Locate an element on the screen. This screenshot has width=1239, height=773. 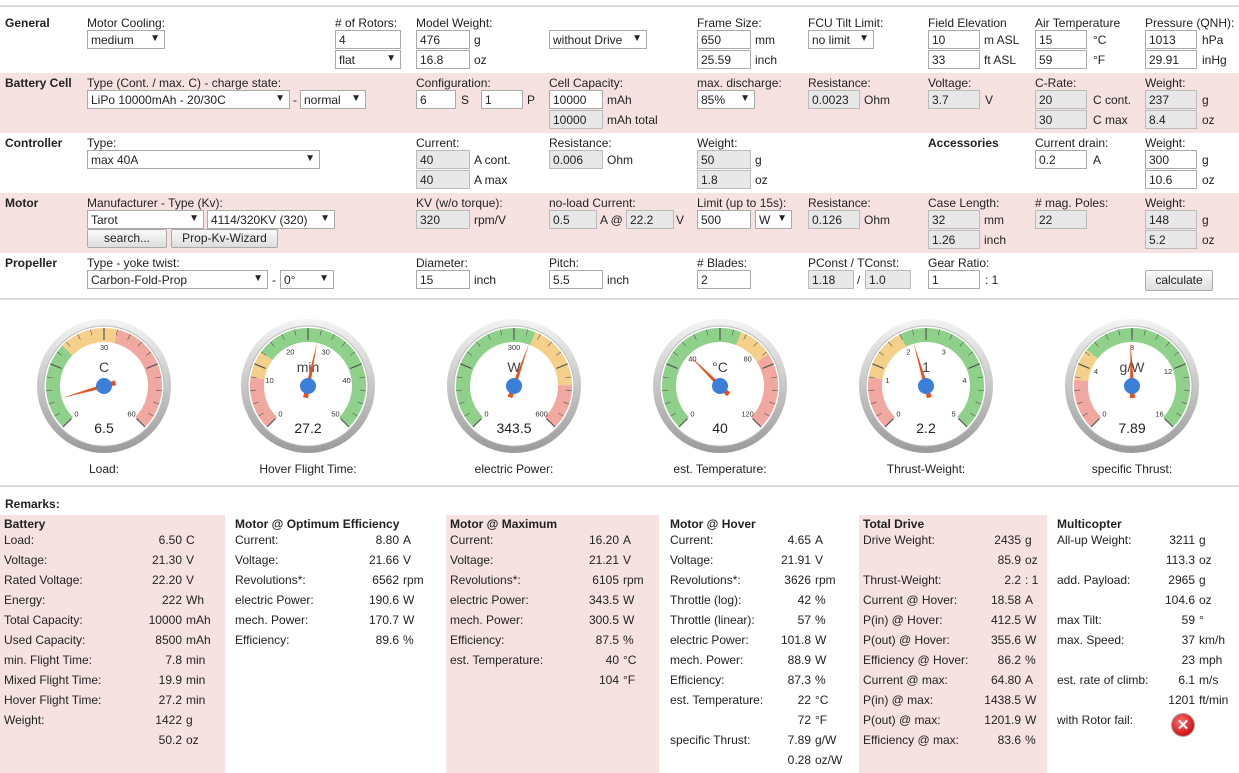
motor-limit-input: 500 is located at coordinates (724, 219).